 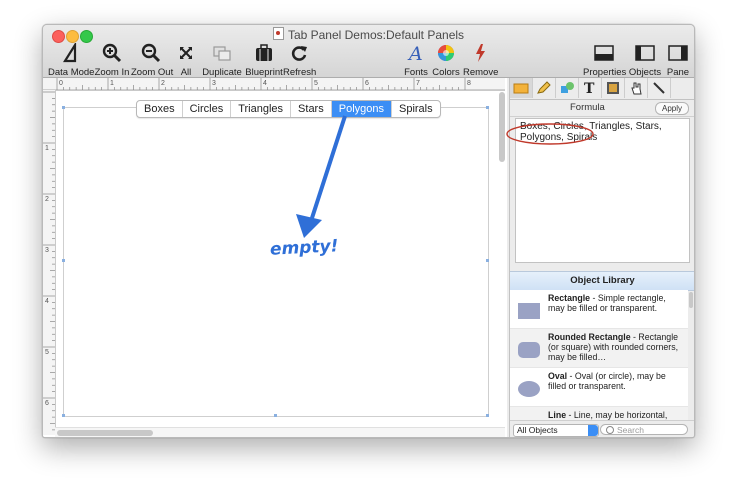 I want to click on inspector-tab-shapes, so click(x=567, y=88).